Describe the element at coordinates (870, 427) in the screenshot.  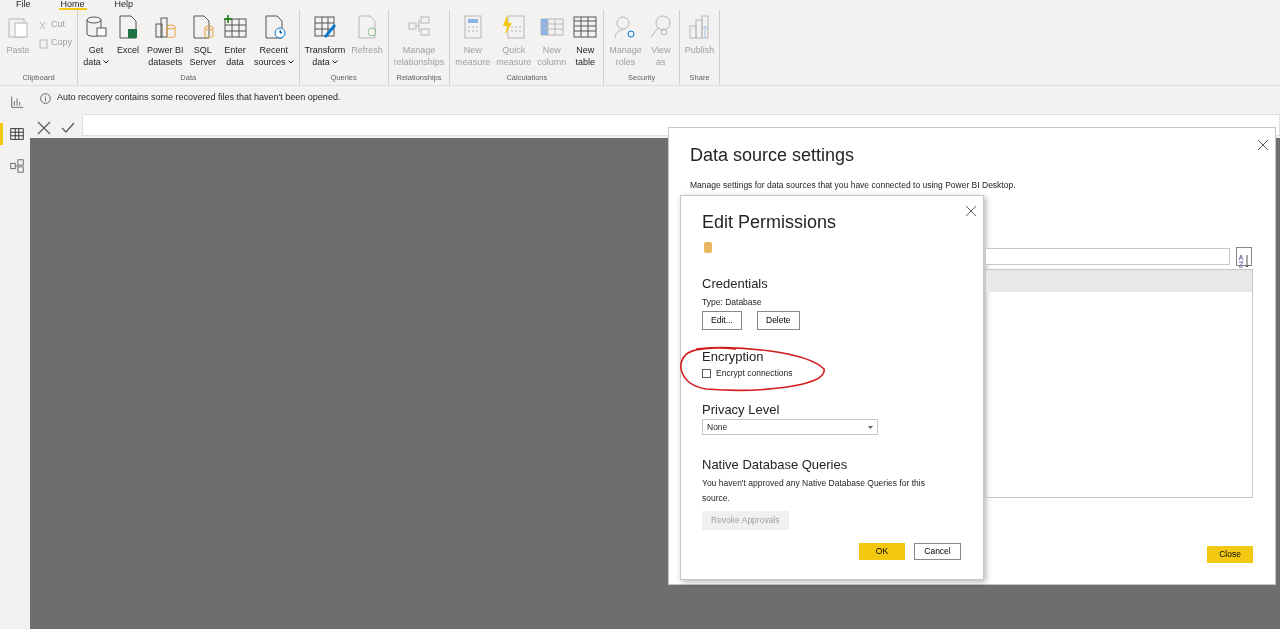
I see `caret-icon` at that location.